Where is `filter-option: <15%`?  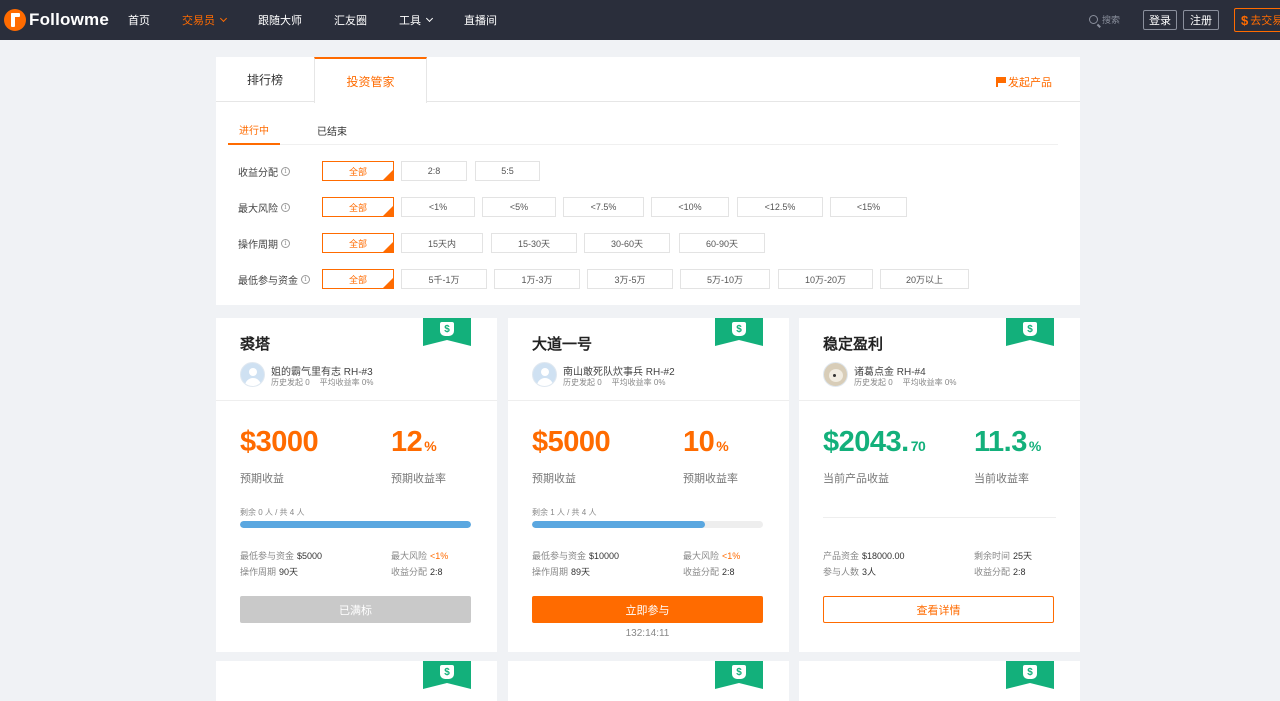
filter-option: <15% is located at coordinates (868, 207).